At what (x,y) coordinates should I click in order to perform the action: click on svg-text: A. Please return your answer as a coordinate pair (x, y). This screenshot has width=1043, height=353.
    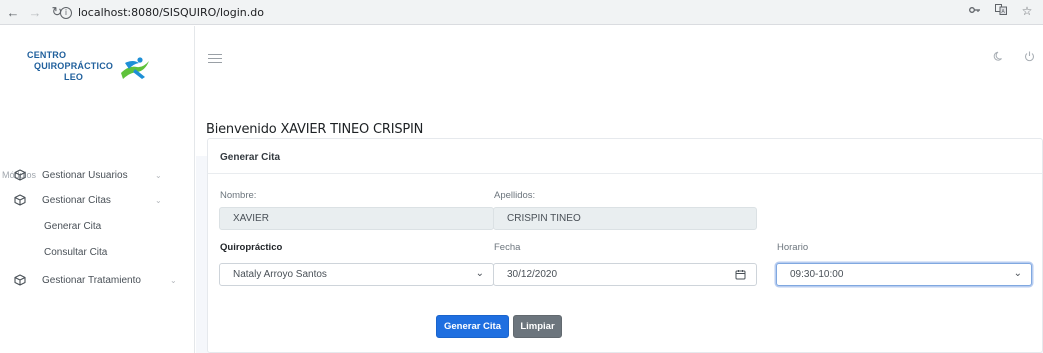
    Looking at the image, I should click on (1003, 12).